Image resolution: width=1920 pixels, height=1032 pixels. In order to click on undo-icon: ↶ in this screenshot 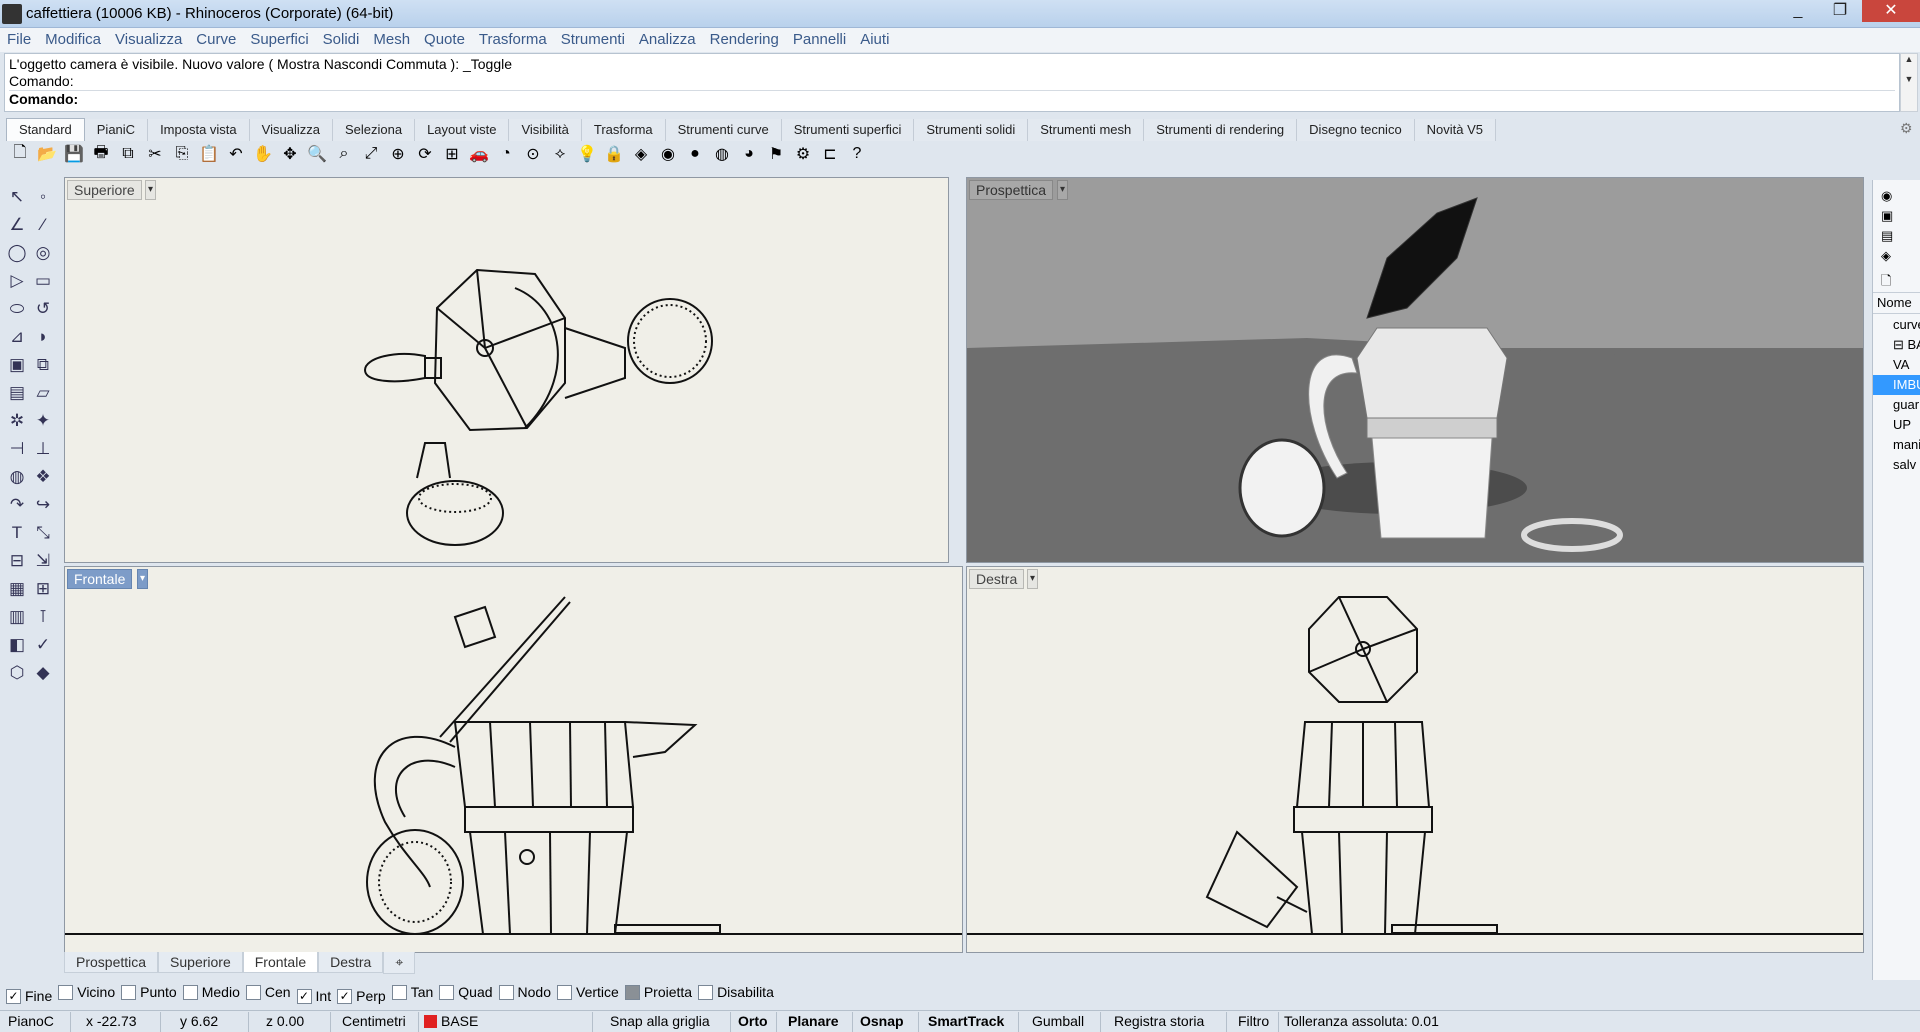, I will do `click(236, 154)`.